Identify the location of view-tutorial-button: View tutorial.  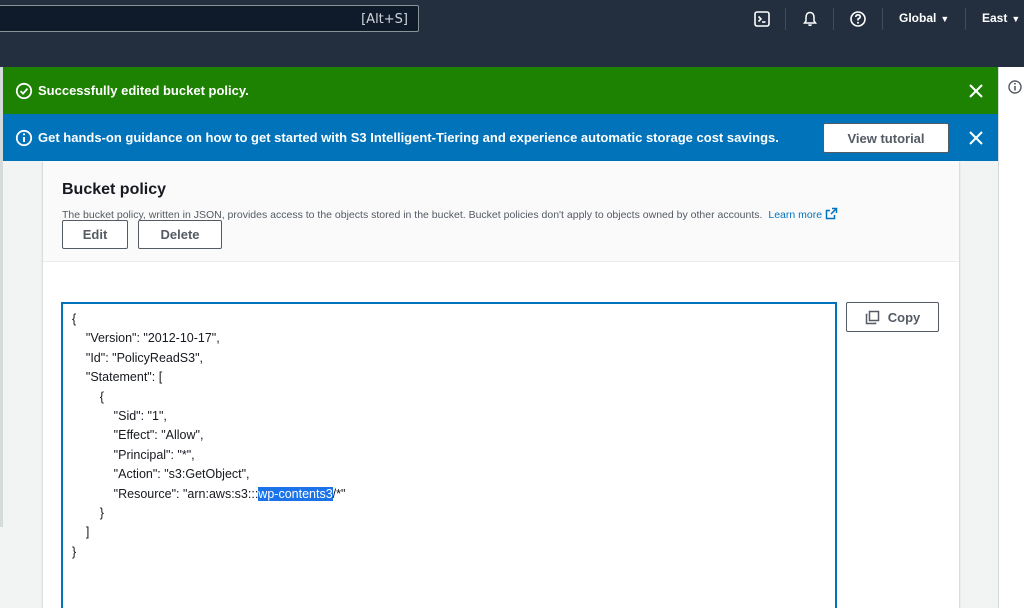
(886, 138).